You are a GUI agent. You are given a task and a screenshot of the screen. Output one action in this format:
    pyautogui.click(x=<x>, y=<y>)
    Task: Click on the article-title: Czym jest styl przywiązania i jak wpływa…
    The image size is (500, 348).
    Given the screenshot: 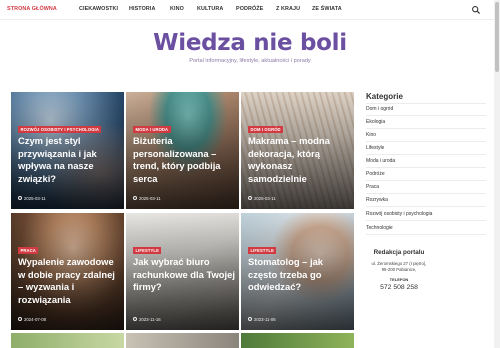 What is the action you would take?
    pyautogui.click(x=70, y=160)
    